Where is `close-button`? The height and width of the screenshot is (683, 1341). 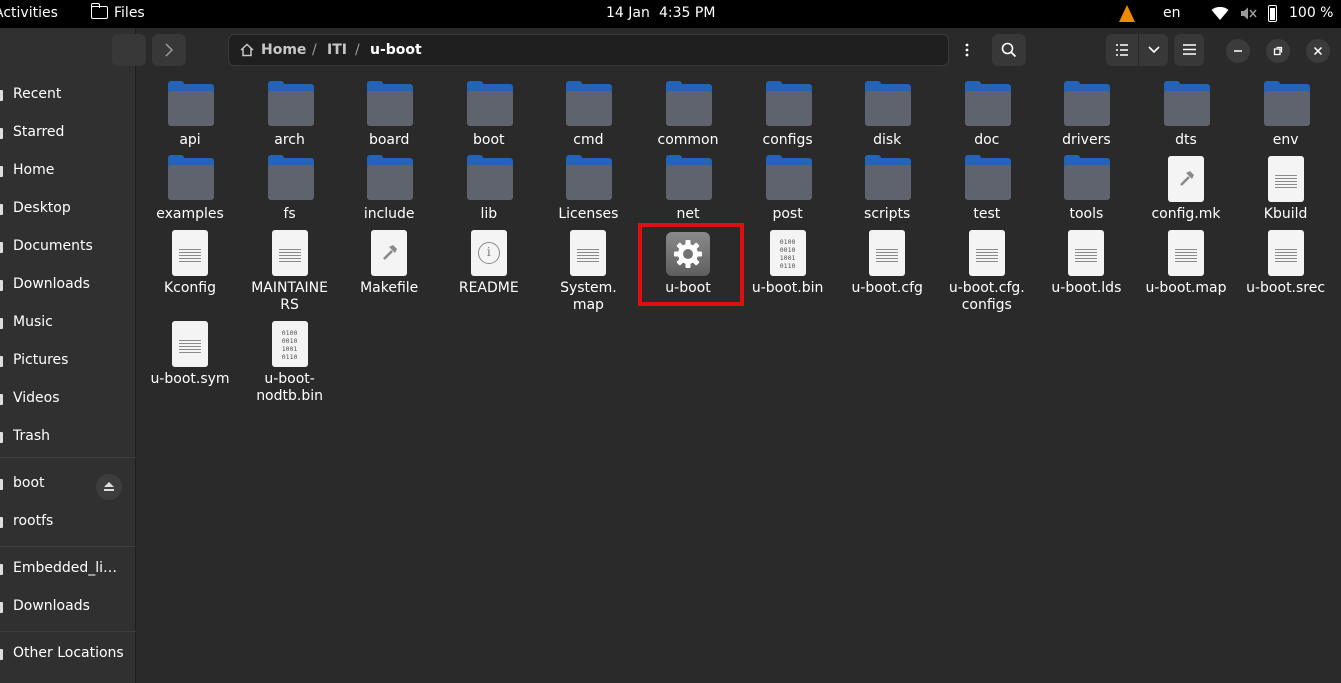 close-button is located at coordinates (1318, 51).